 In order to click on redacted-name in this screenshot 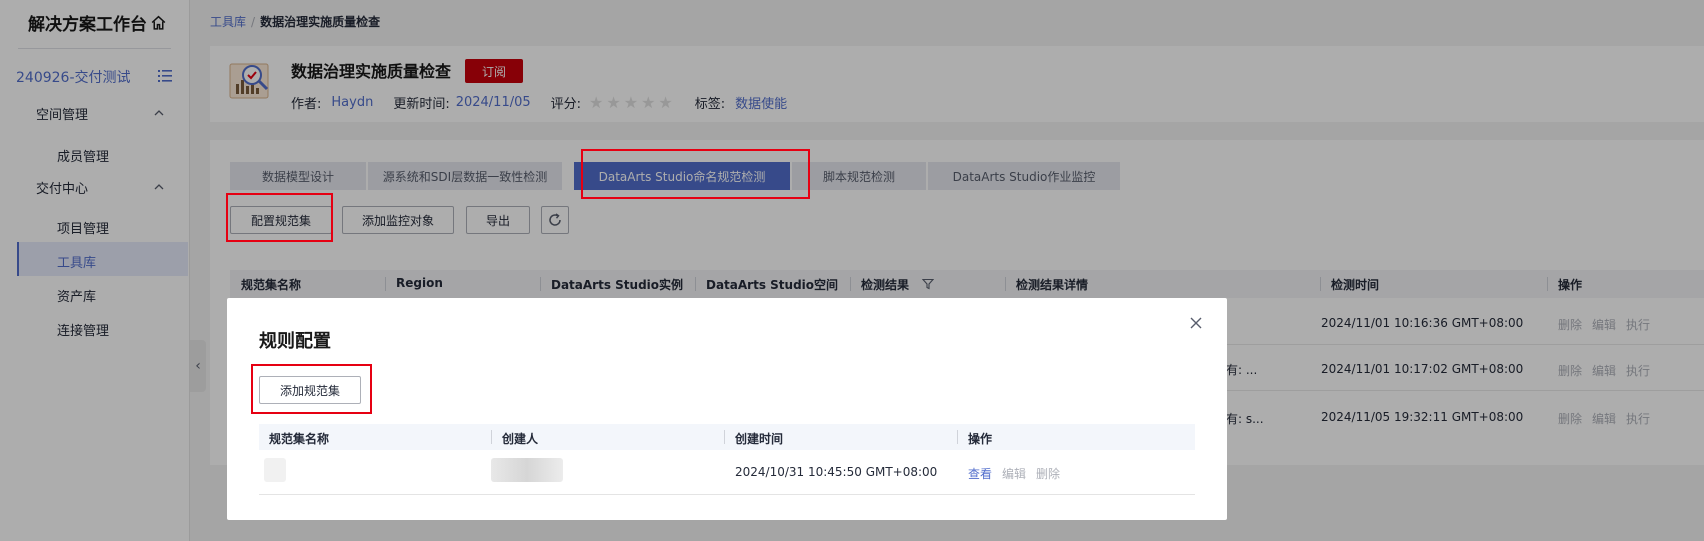, I will do `click(275, 470)`.